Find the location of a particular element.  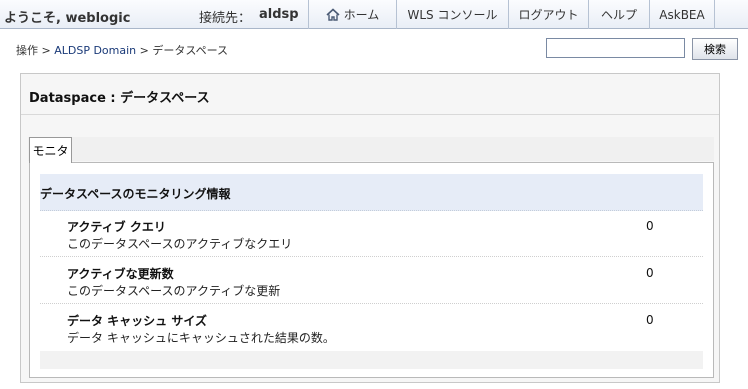

nav-logout: ログアウト is located at coordinates (548, 14).